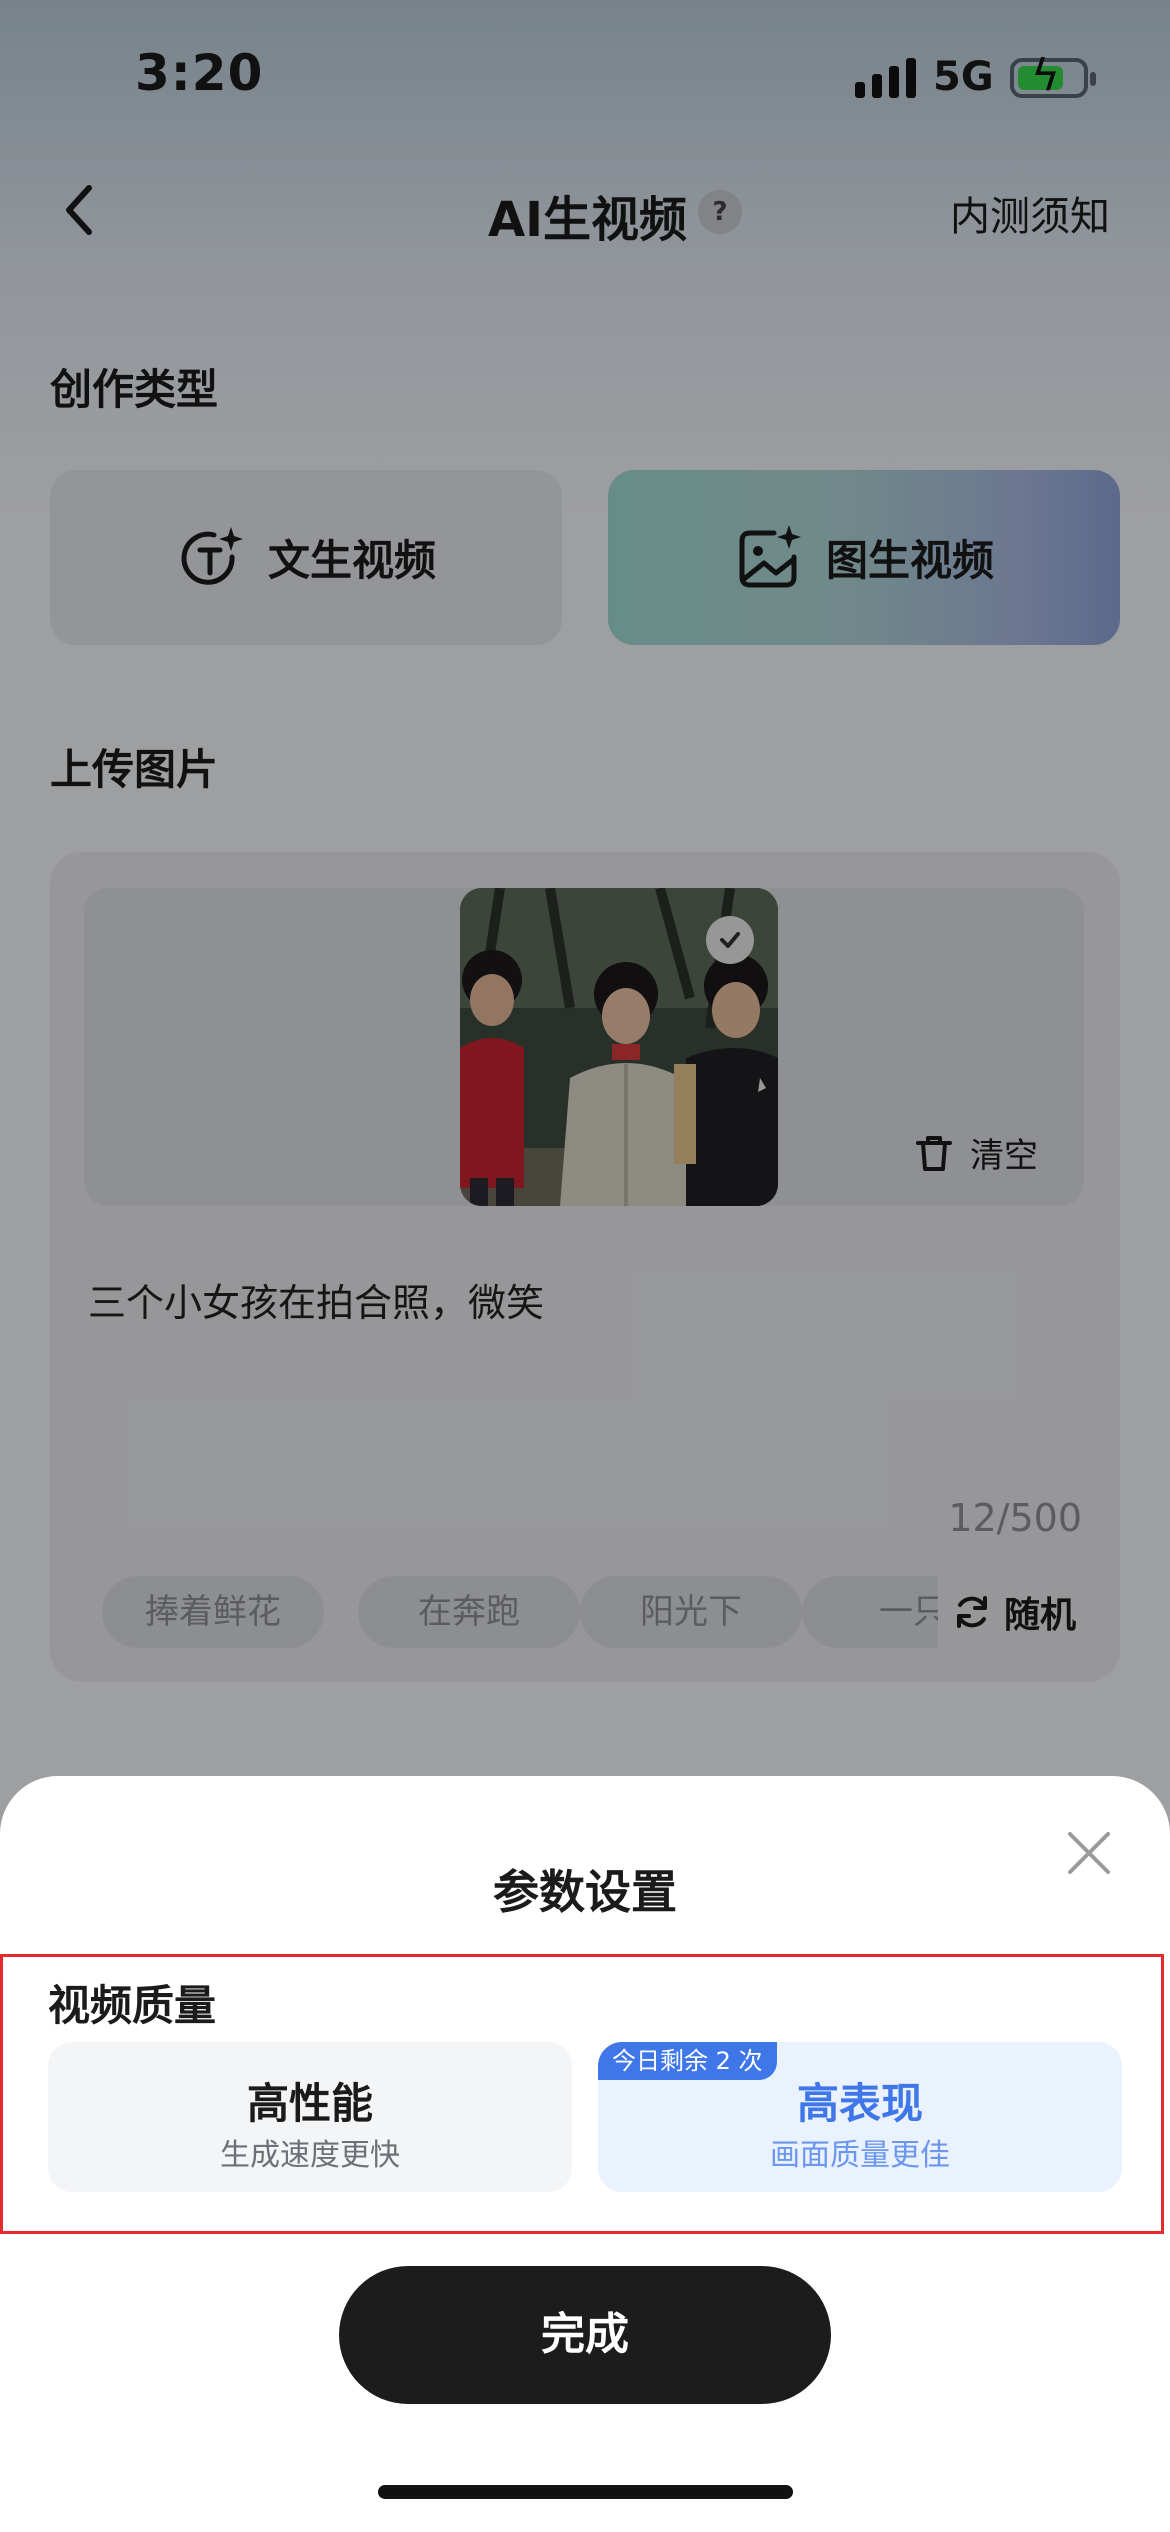 The width and height of the screenshot is (1170, 2532). What do you see at coordinates (1089, 1853) in the screenshot?
I see `close-icon` at bounding box center [1089, 1853].